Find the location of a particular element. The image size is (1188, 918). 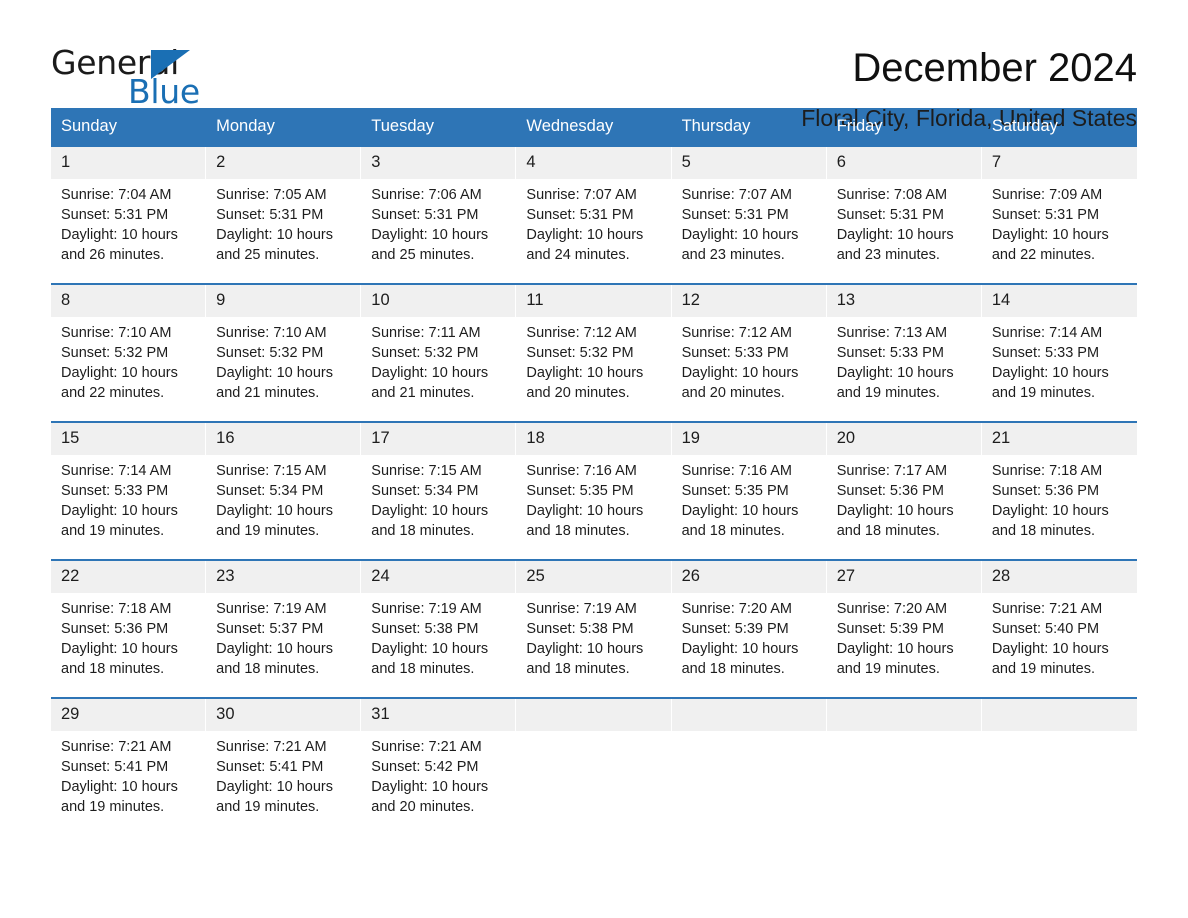

general-blue-logo: General Blue is located at coordinates (126, 77).